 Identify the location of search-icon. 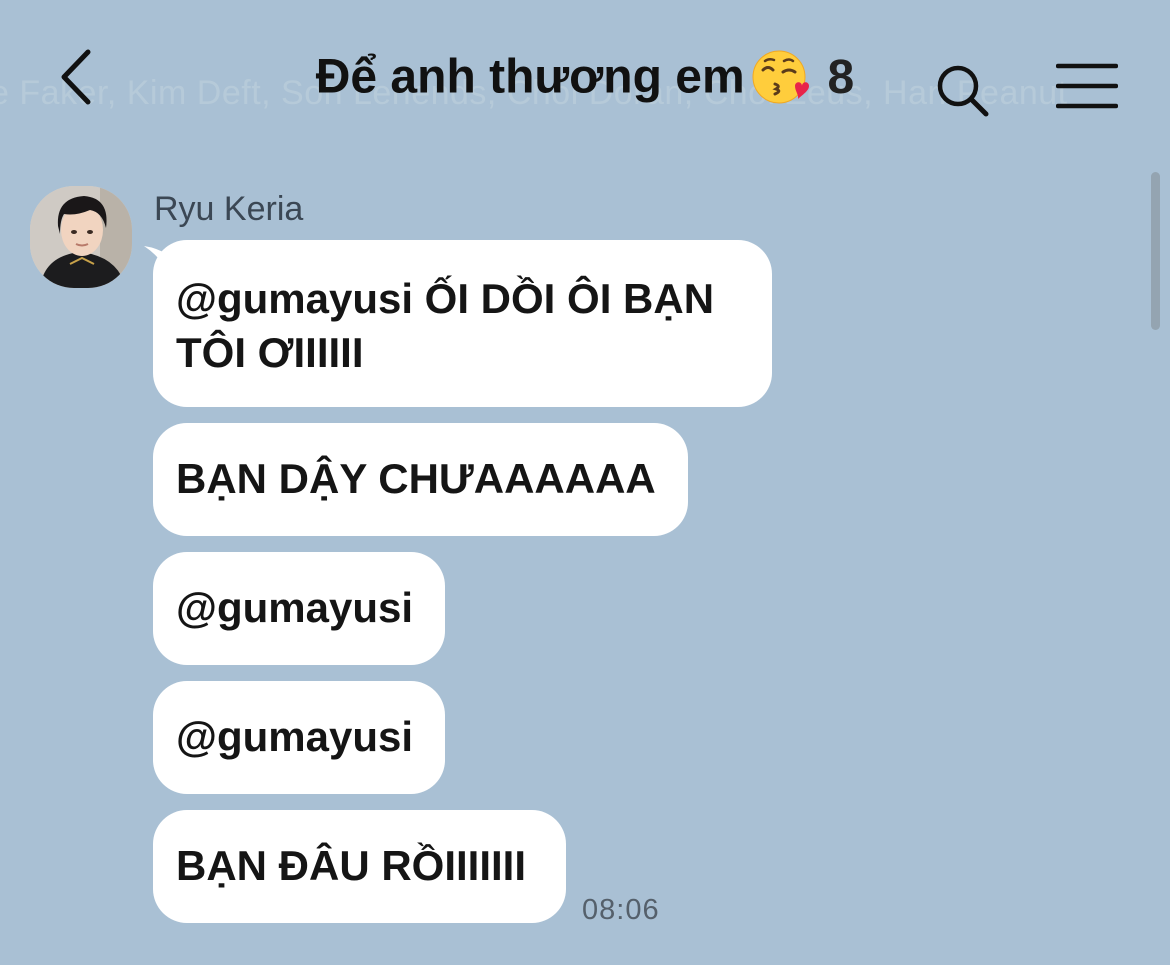
(963, 91).